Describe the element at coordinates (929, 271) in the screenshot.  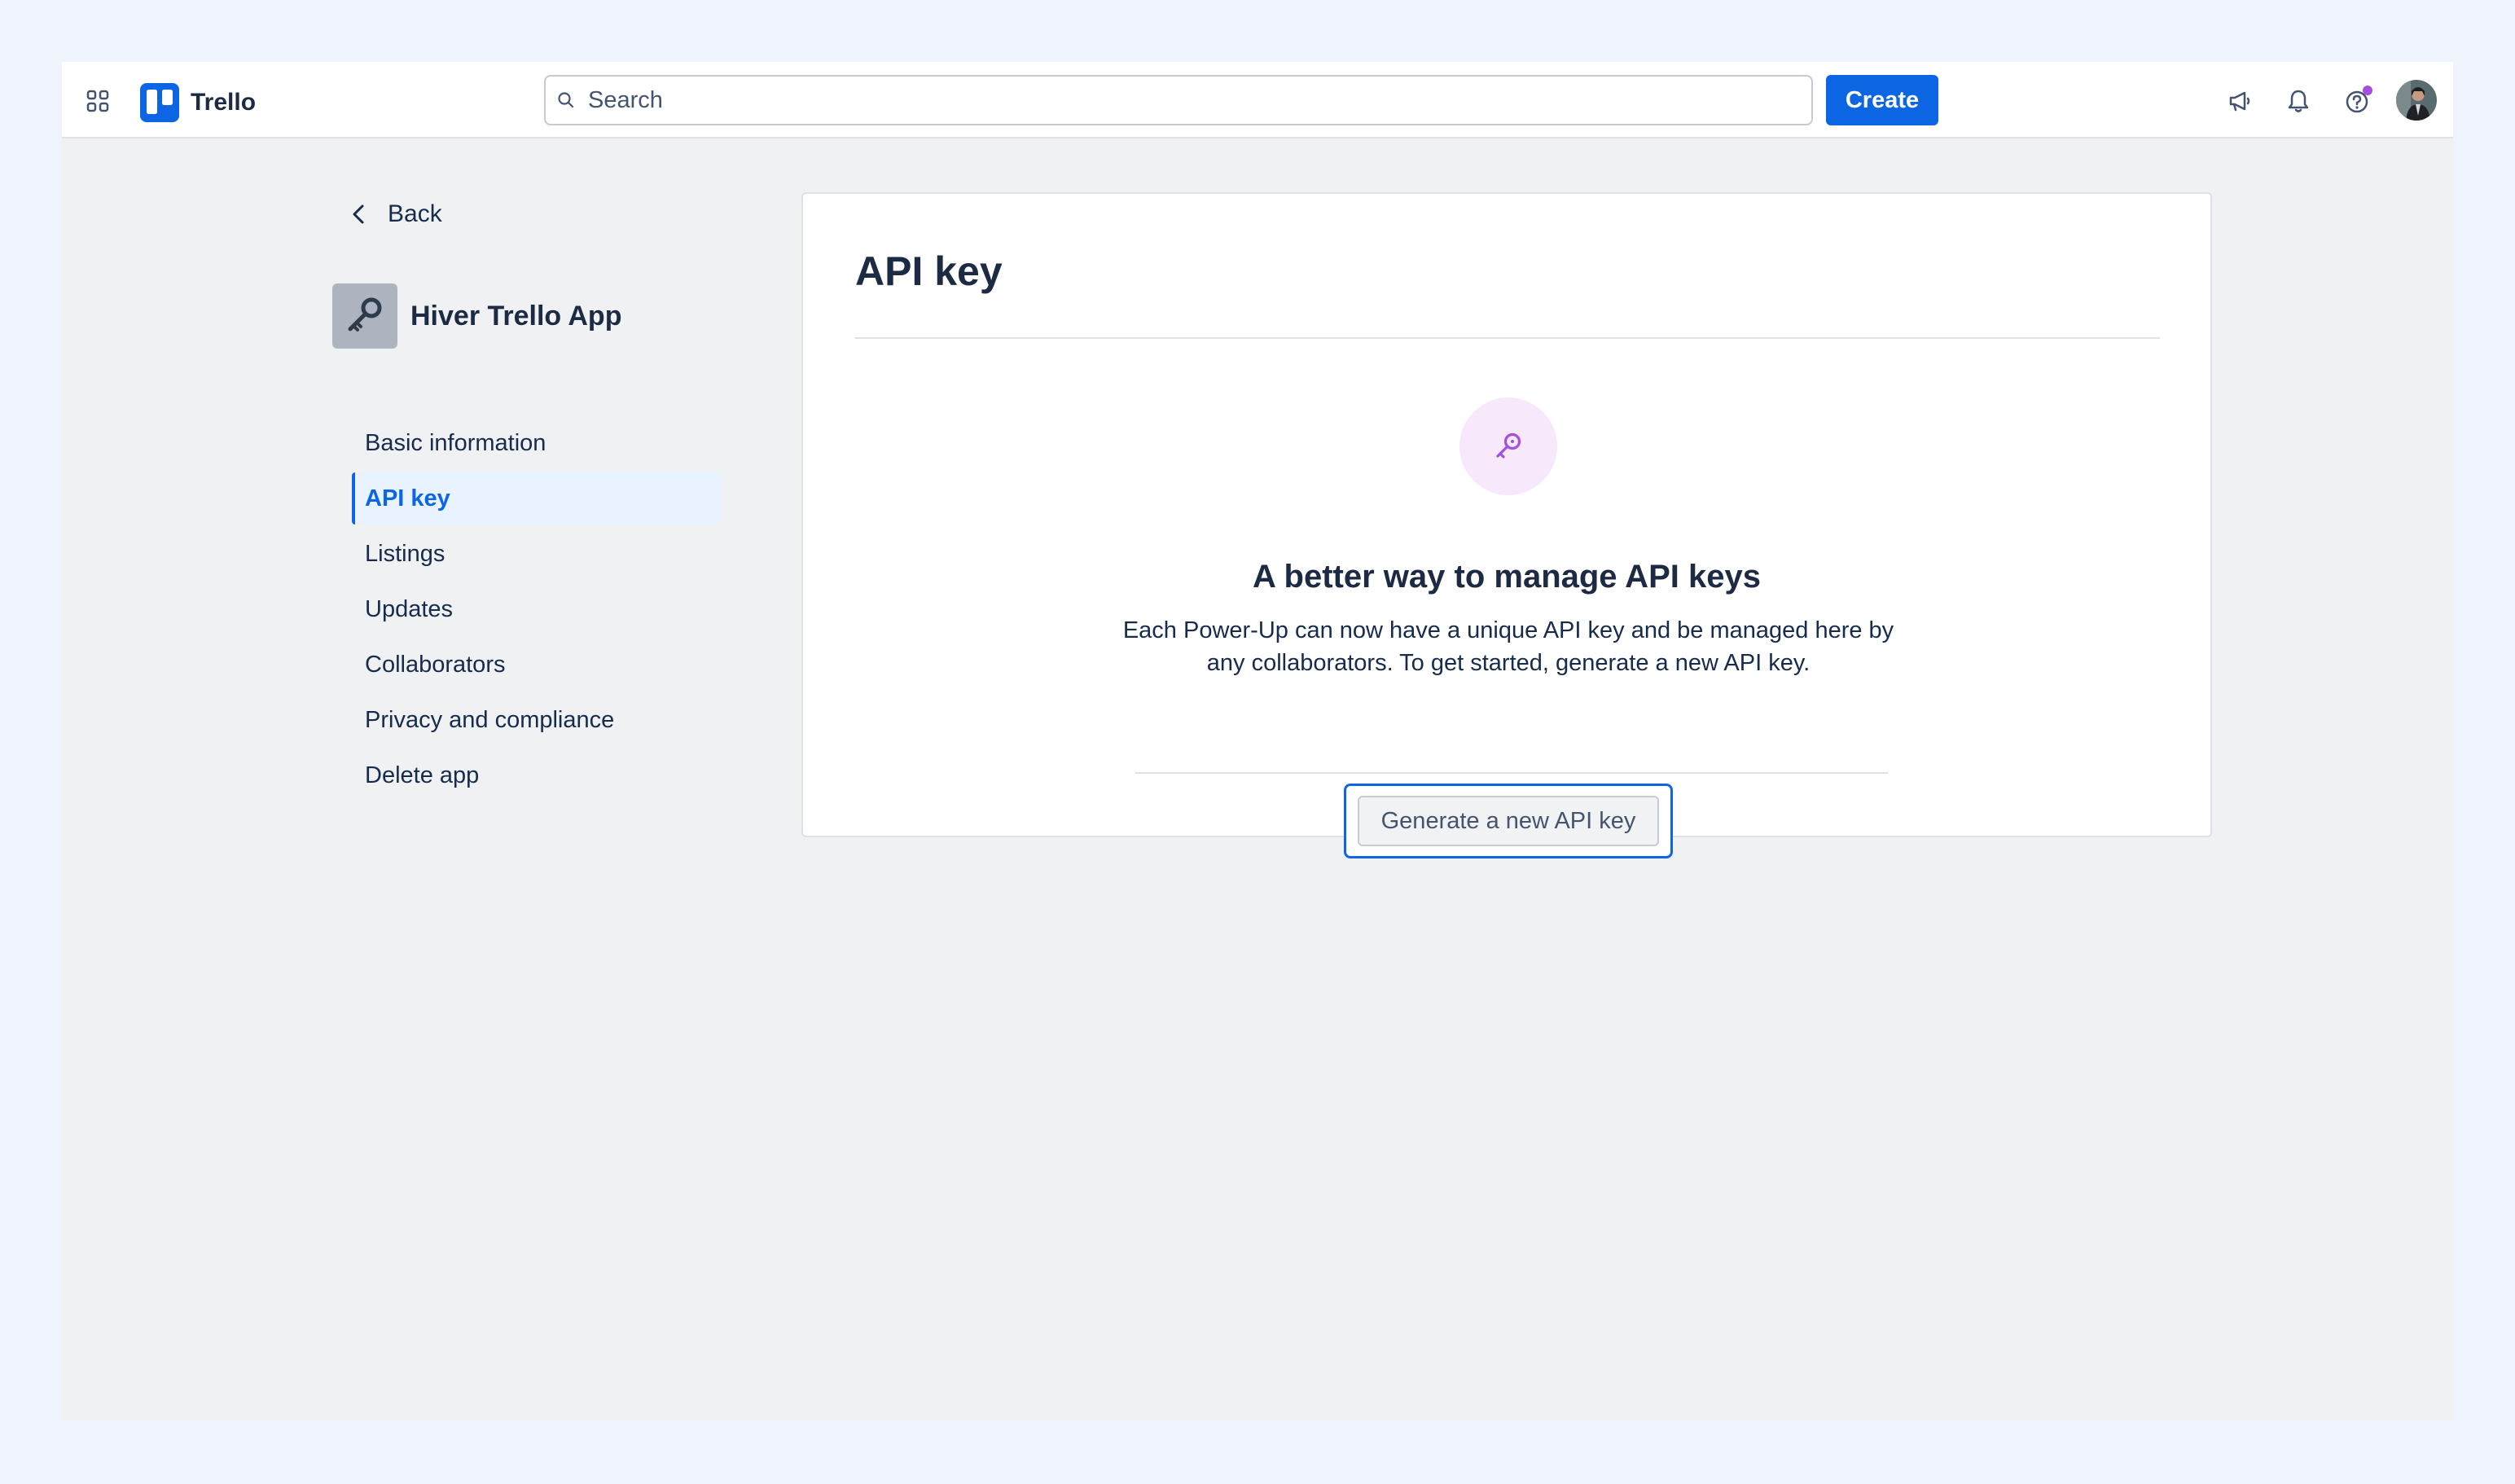
I see `page-title: API key` at that location.